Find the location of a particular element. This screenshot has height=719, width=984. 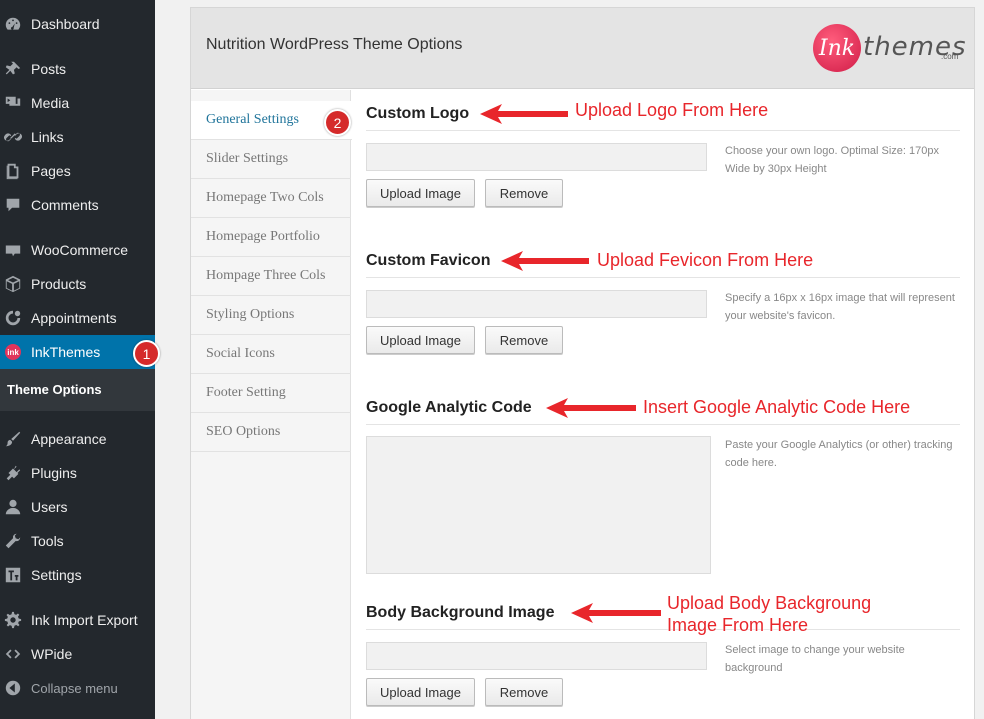

menu-appearance: Appearance is located at coordinates (77, 439).